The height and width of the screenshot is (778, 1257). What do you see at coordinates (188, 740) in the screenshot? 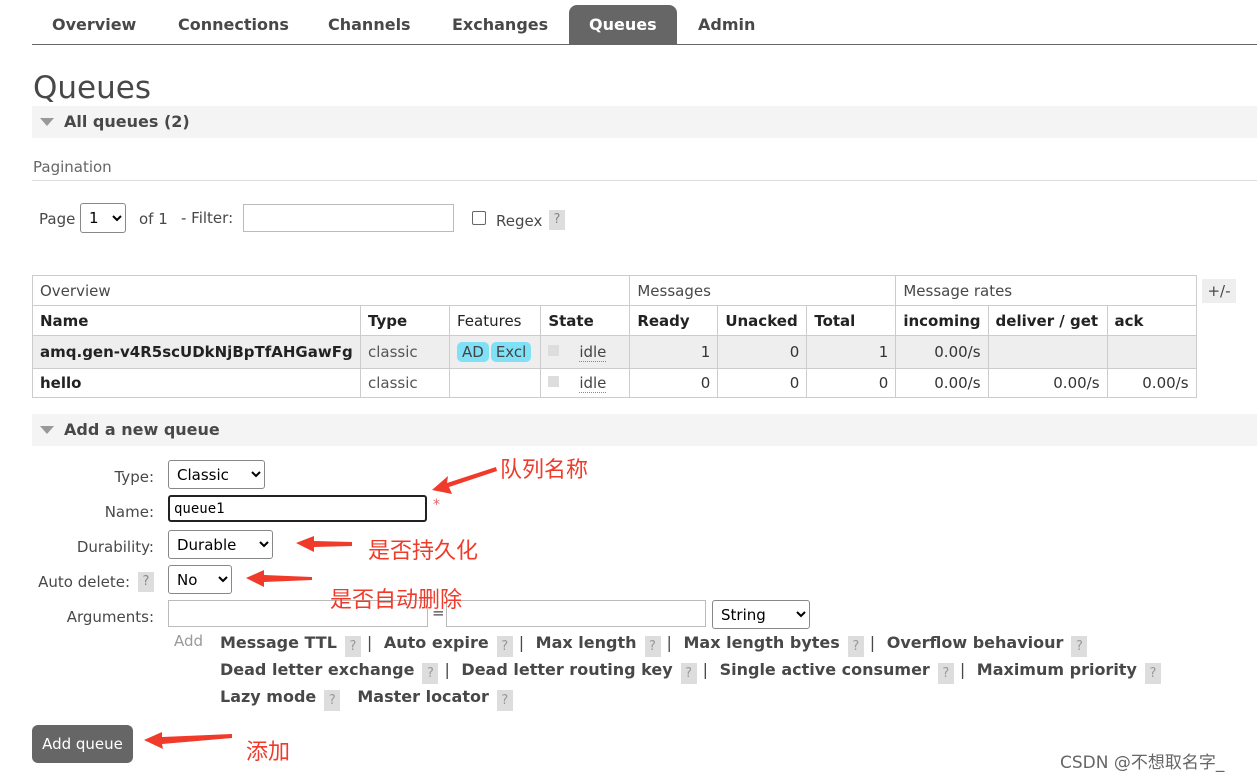
I see `arrow-to-add-button-icon` at bounding box center [188, 740].